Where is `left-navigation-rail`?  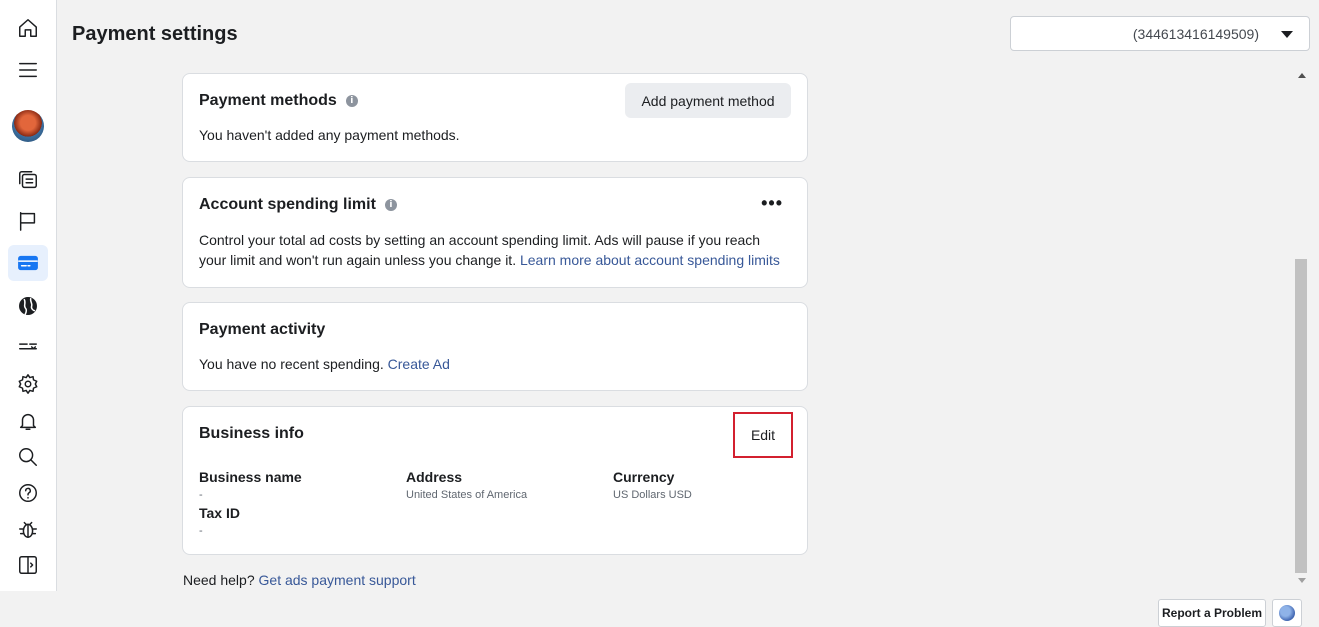
left-navigation-rail is located at coordinates (28, 295).